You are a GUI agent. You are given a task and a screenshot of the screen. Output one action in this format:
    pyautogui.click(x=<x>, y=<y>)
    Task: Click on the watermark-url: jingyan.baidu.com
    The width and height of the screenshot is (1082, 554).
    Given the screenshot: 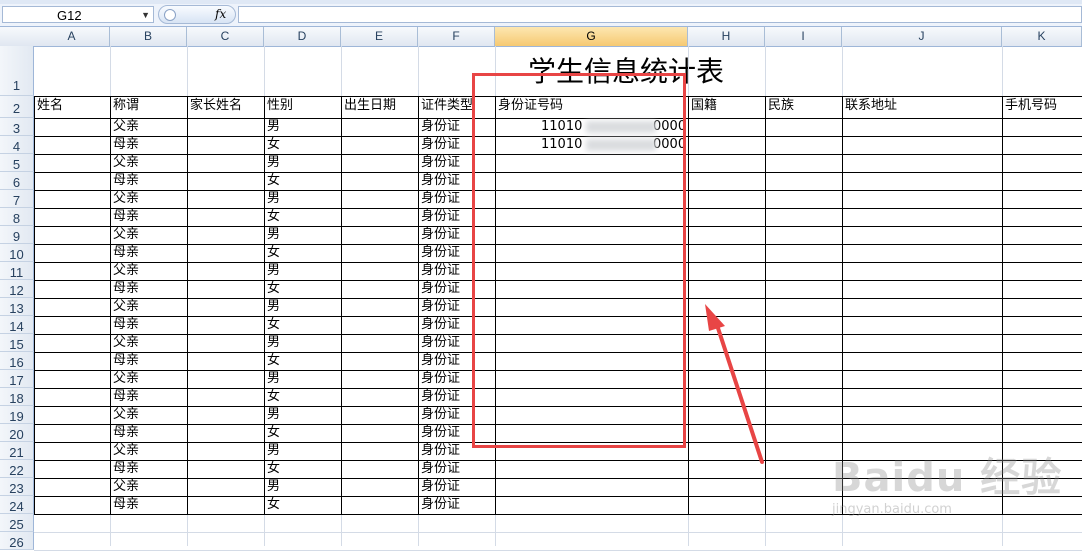 What is the action you would take?
    pyautogui.click(x=892, y=509)
    